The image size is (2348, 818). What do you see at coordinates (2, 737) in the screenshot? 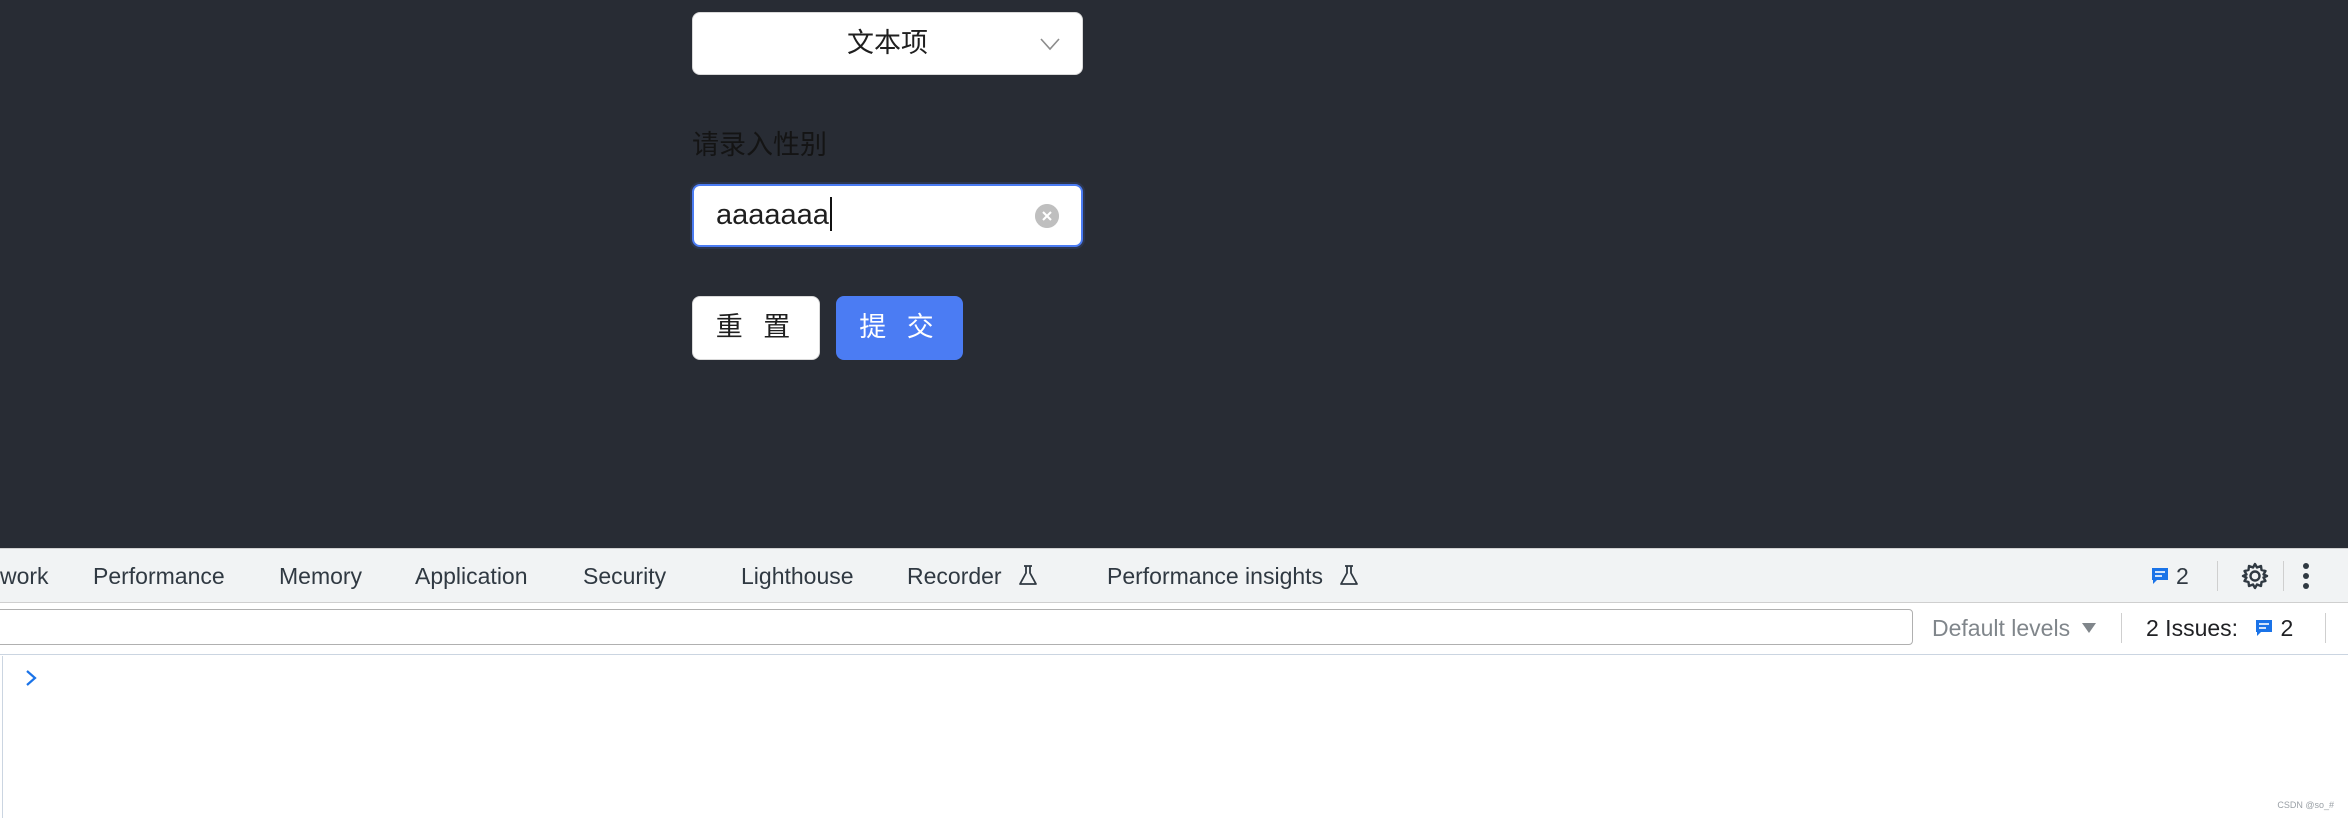
I see `console-left-rule` at bounding box center [2, 737].